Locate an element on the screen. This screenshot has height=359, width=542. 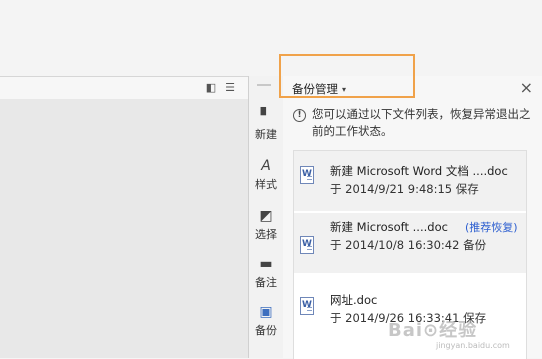
tool-new-label: 新建 is located at coordinates (266, 134).